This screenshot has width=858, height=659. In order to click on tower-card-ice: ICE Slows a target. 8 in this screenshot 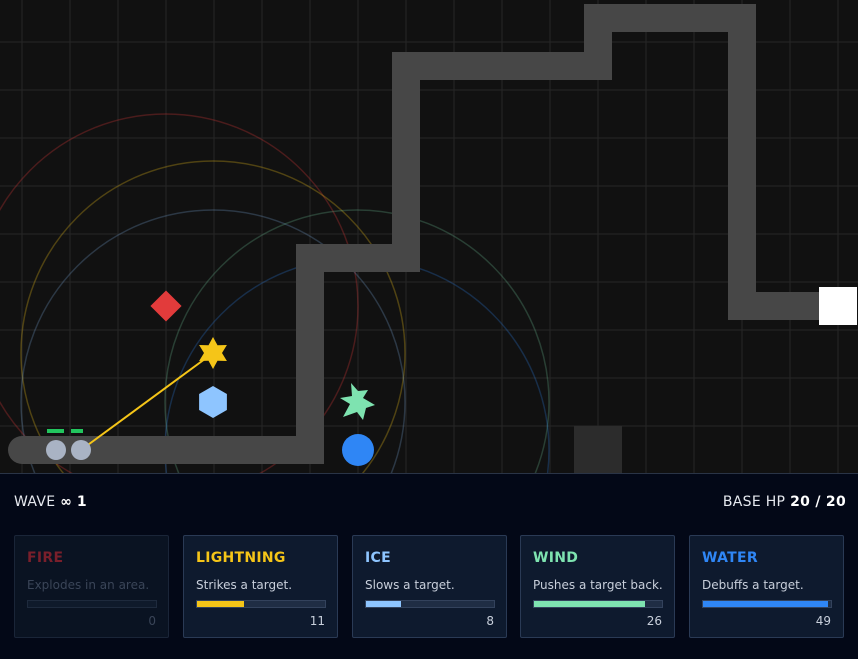, I will do `click(429, 586)`.